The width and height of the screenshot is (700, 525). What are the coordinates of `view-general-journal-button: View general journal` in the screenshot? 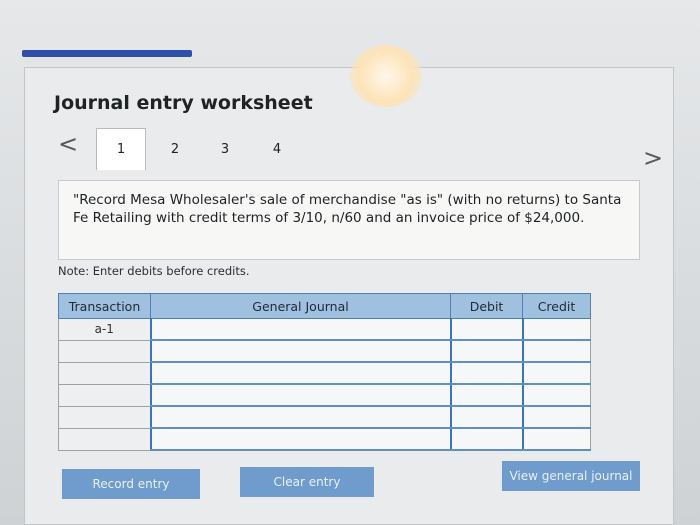 It's located at (571, 476).